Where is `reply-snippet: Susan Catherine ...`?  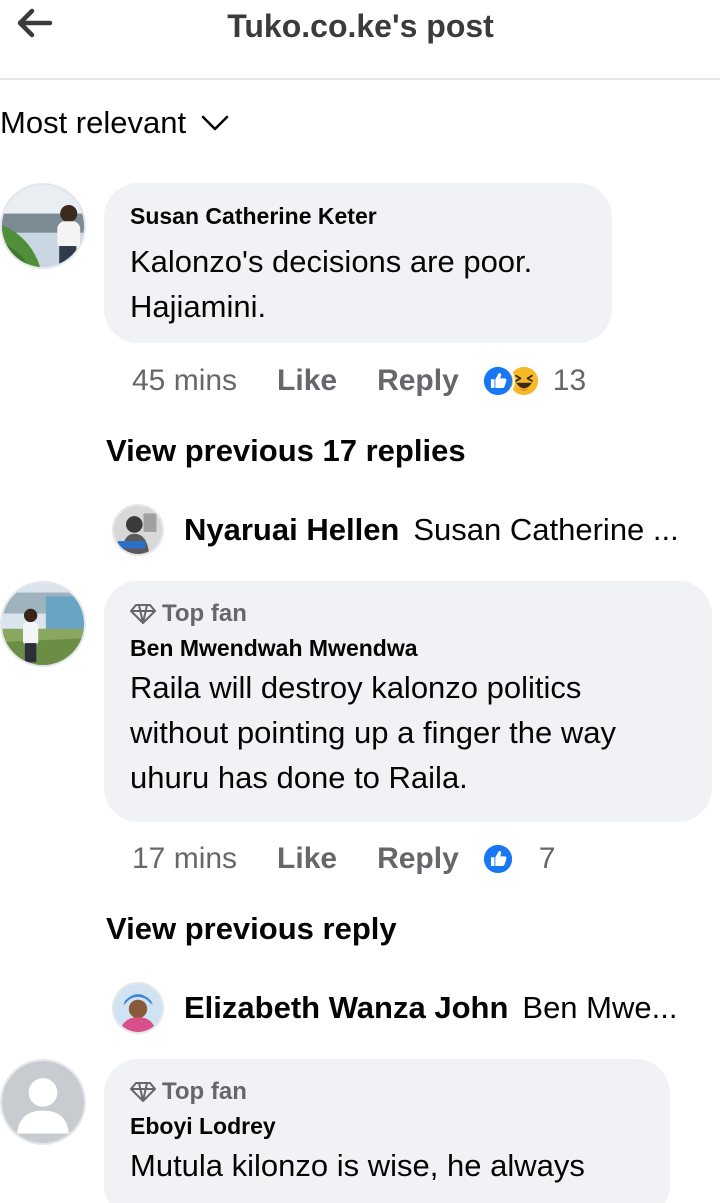
reply-snippet: Susan Catherine ... is located at coordinates (546, 529).